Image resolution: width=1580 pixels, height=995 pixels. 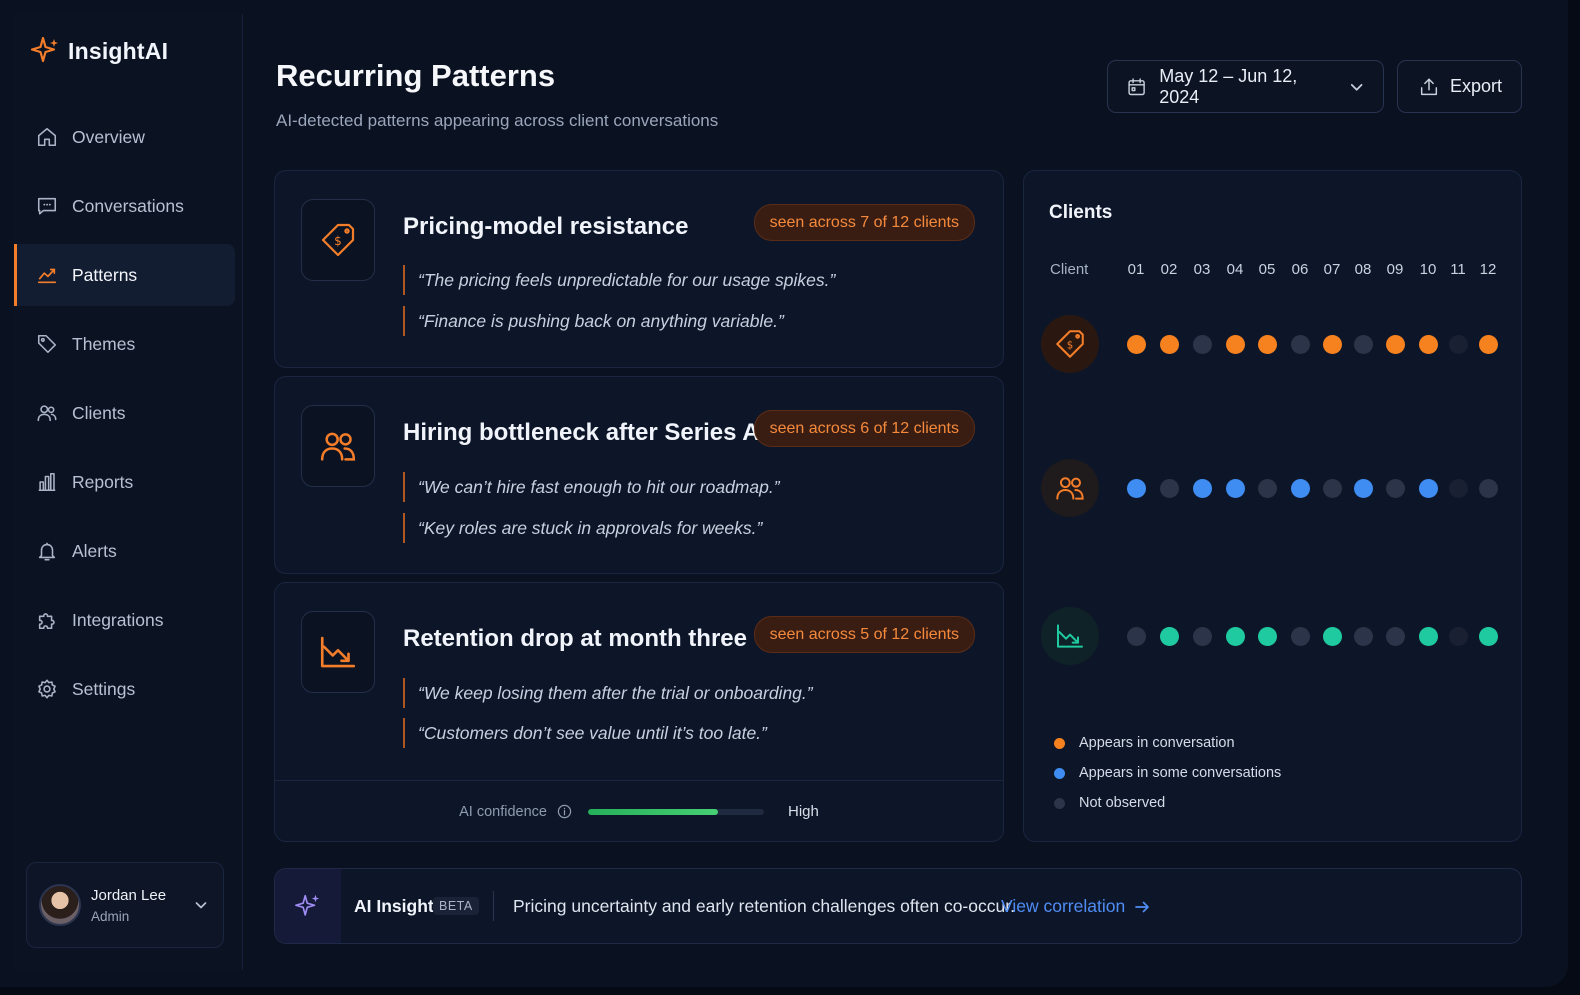 I want to click on client-column-11: 11, so click(x=1458, y=269).